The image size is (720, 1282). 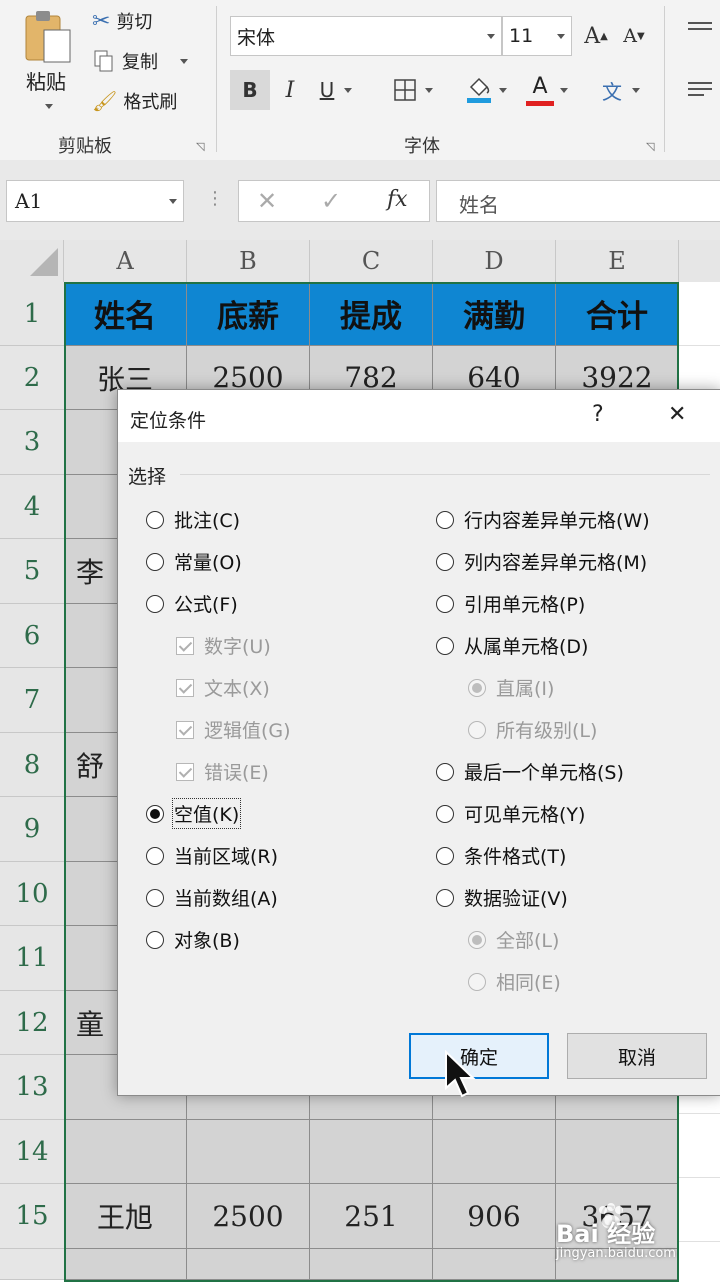 What do you see at coordinates (634, 36) in the screenshot?
I see `shrink-font-button: A ▼` at bounding box center [634, 36].